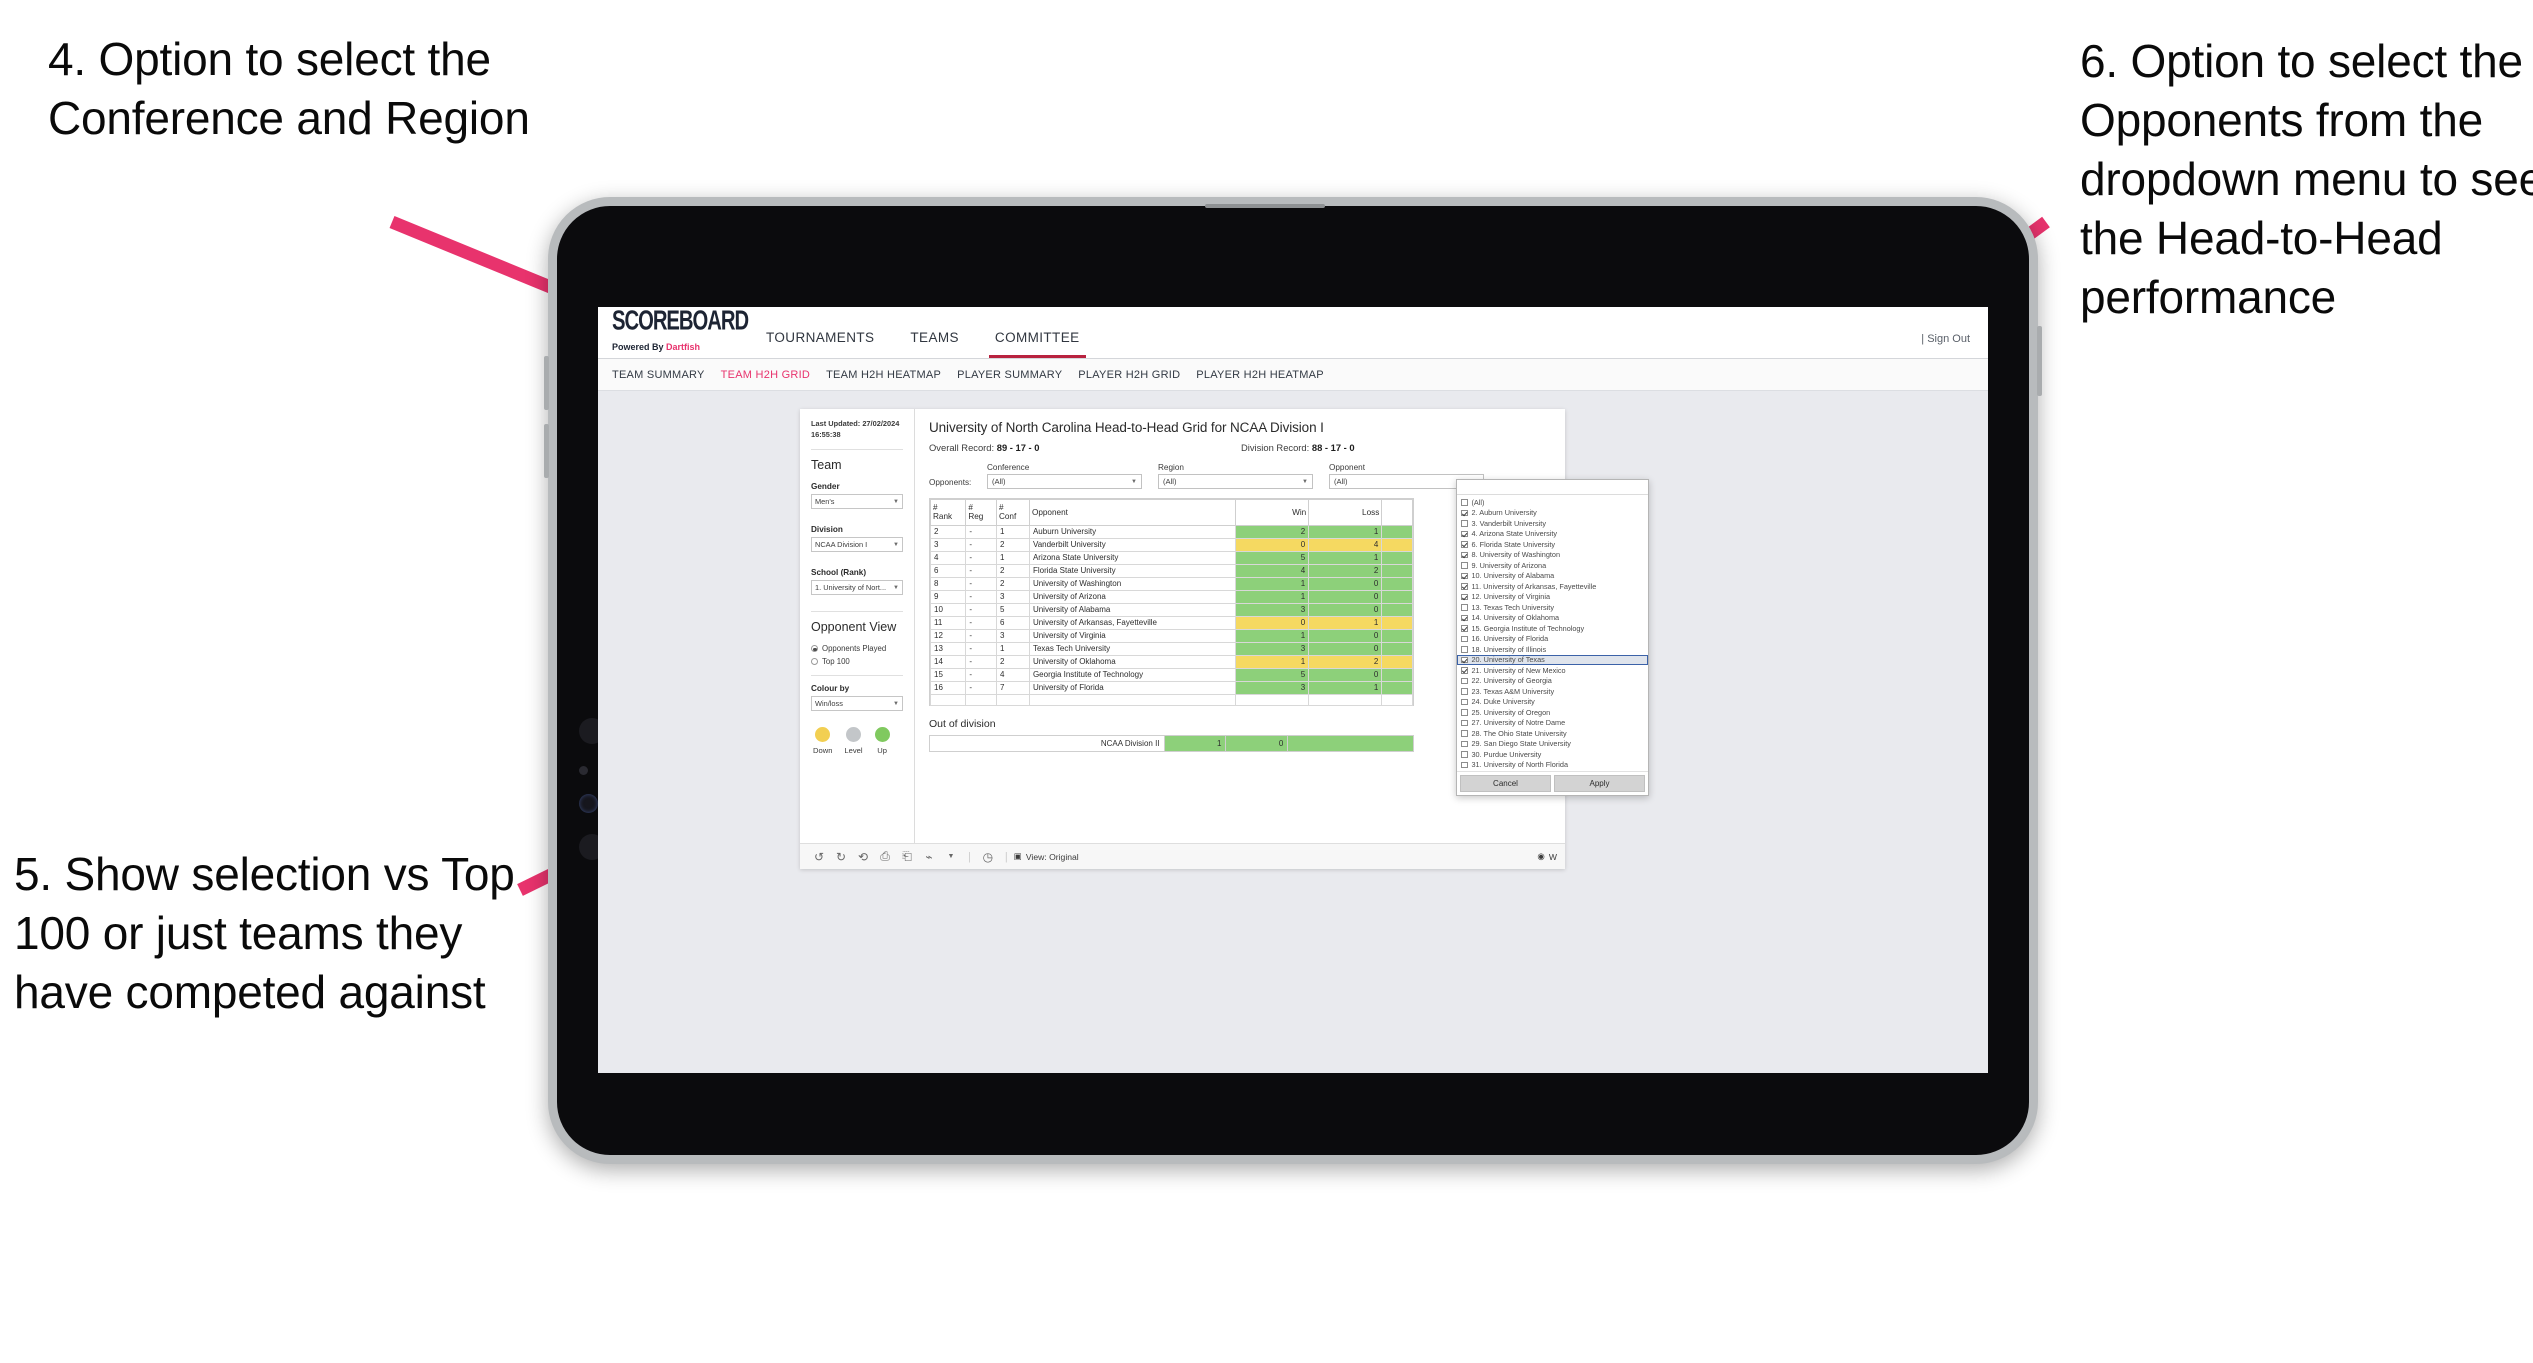 This screenshot has height=1363, width=2533. What do you see at coordinates (1064, 481) in the screenshot?
I see `conference-dropdown: (All) ▼` at bounding box center [1064, 481].